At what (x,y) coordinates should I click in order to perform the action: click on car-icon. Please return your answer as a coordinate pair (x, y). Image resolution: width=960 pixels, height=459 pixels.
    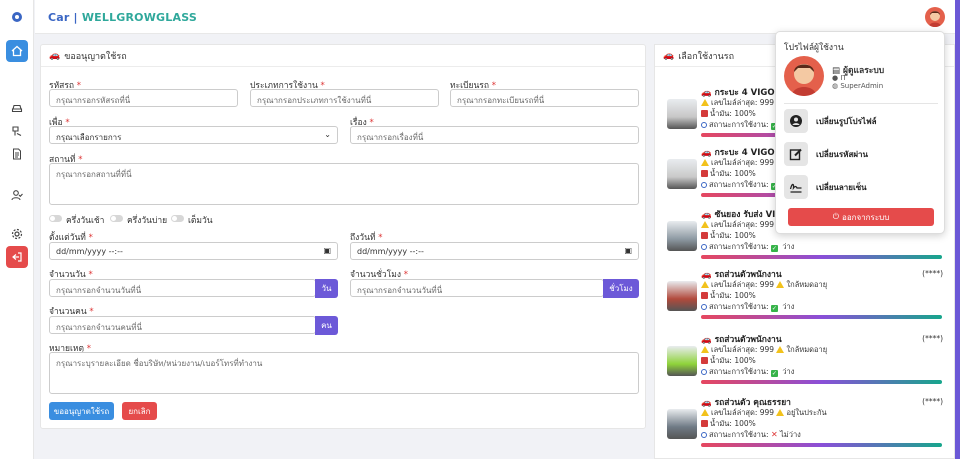
    Looking at the image, I should click on (17, 108).